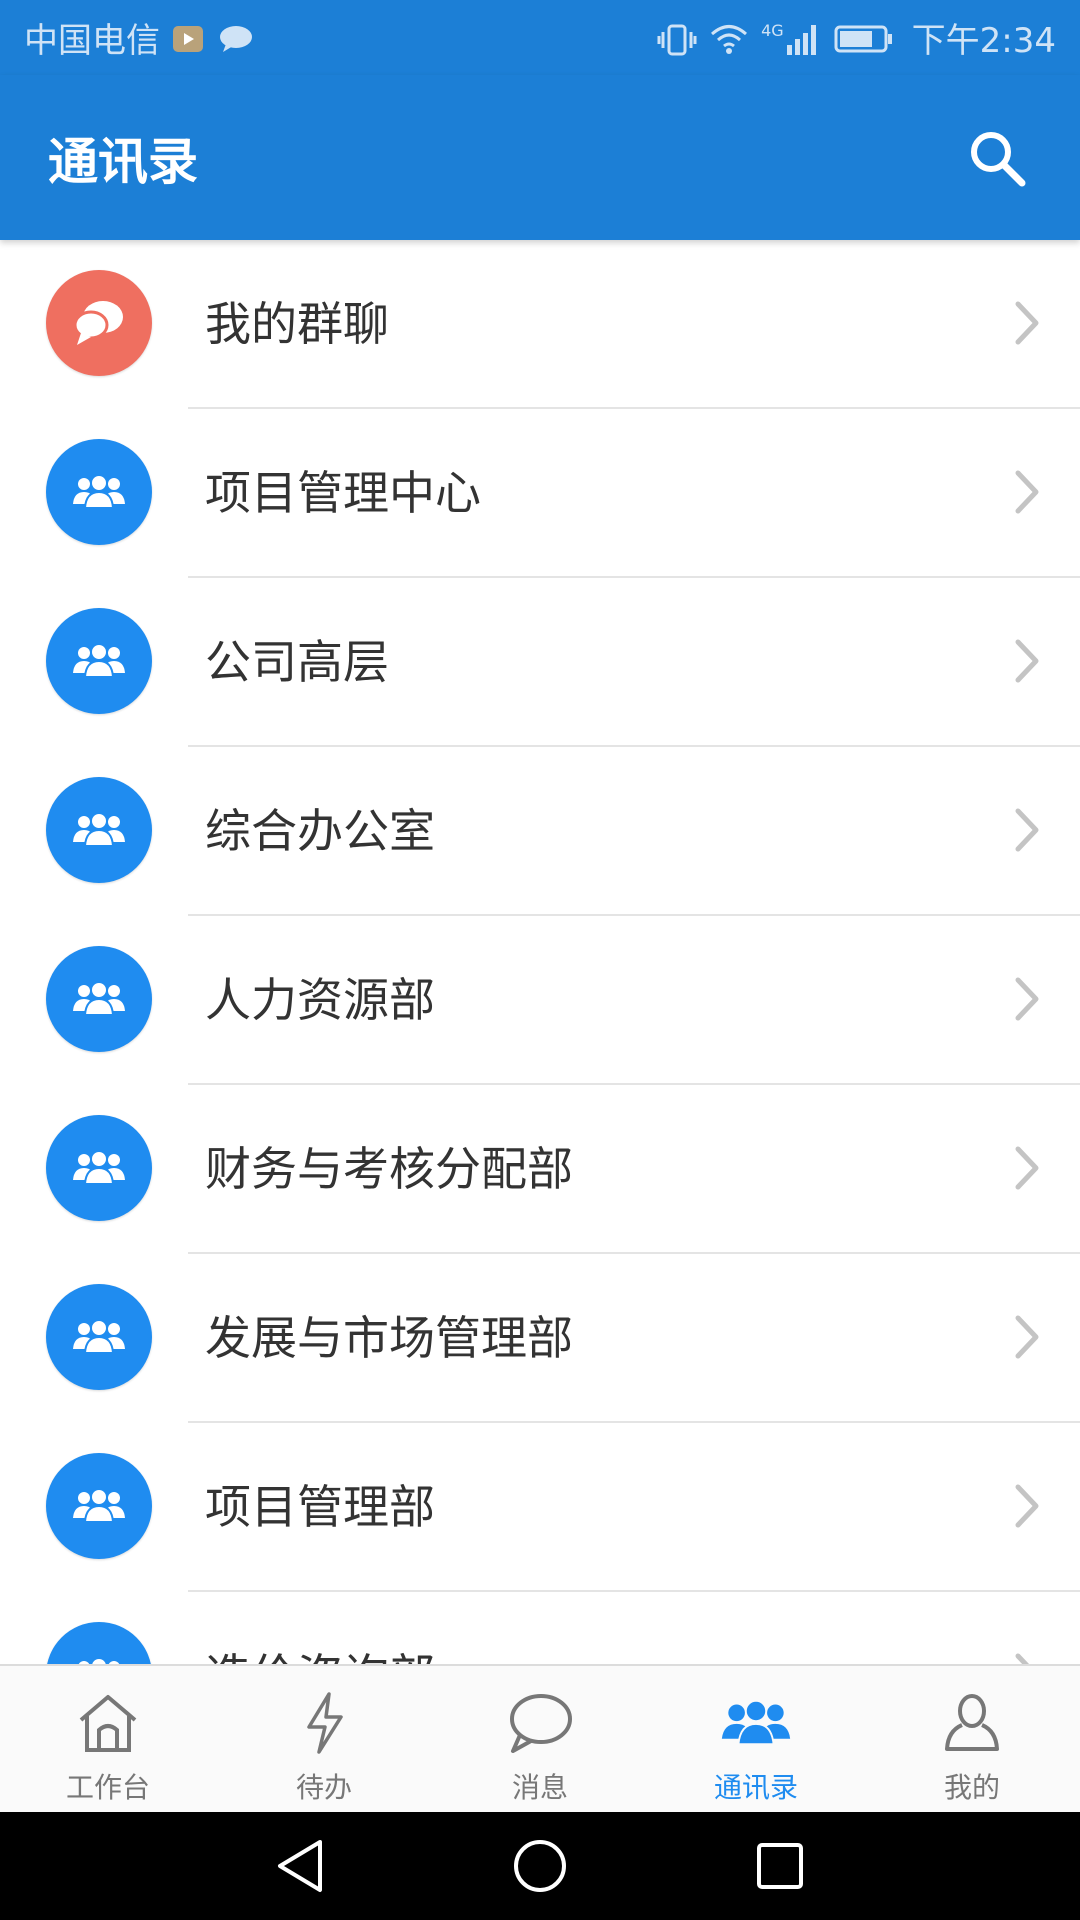 This screenshot has width=1080, height=1920. I want to click on list-item: 人力资源部, so click(540, 1000).